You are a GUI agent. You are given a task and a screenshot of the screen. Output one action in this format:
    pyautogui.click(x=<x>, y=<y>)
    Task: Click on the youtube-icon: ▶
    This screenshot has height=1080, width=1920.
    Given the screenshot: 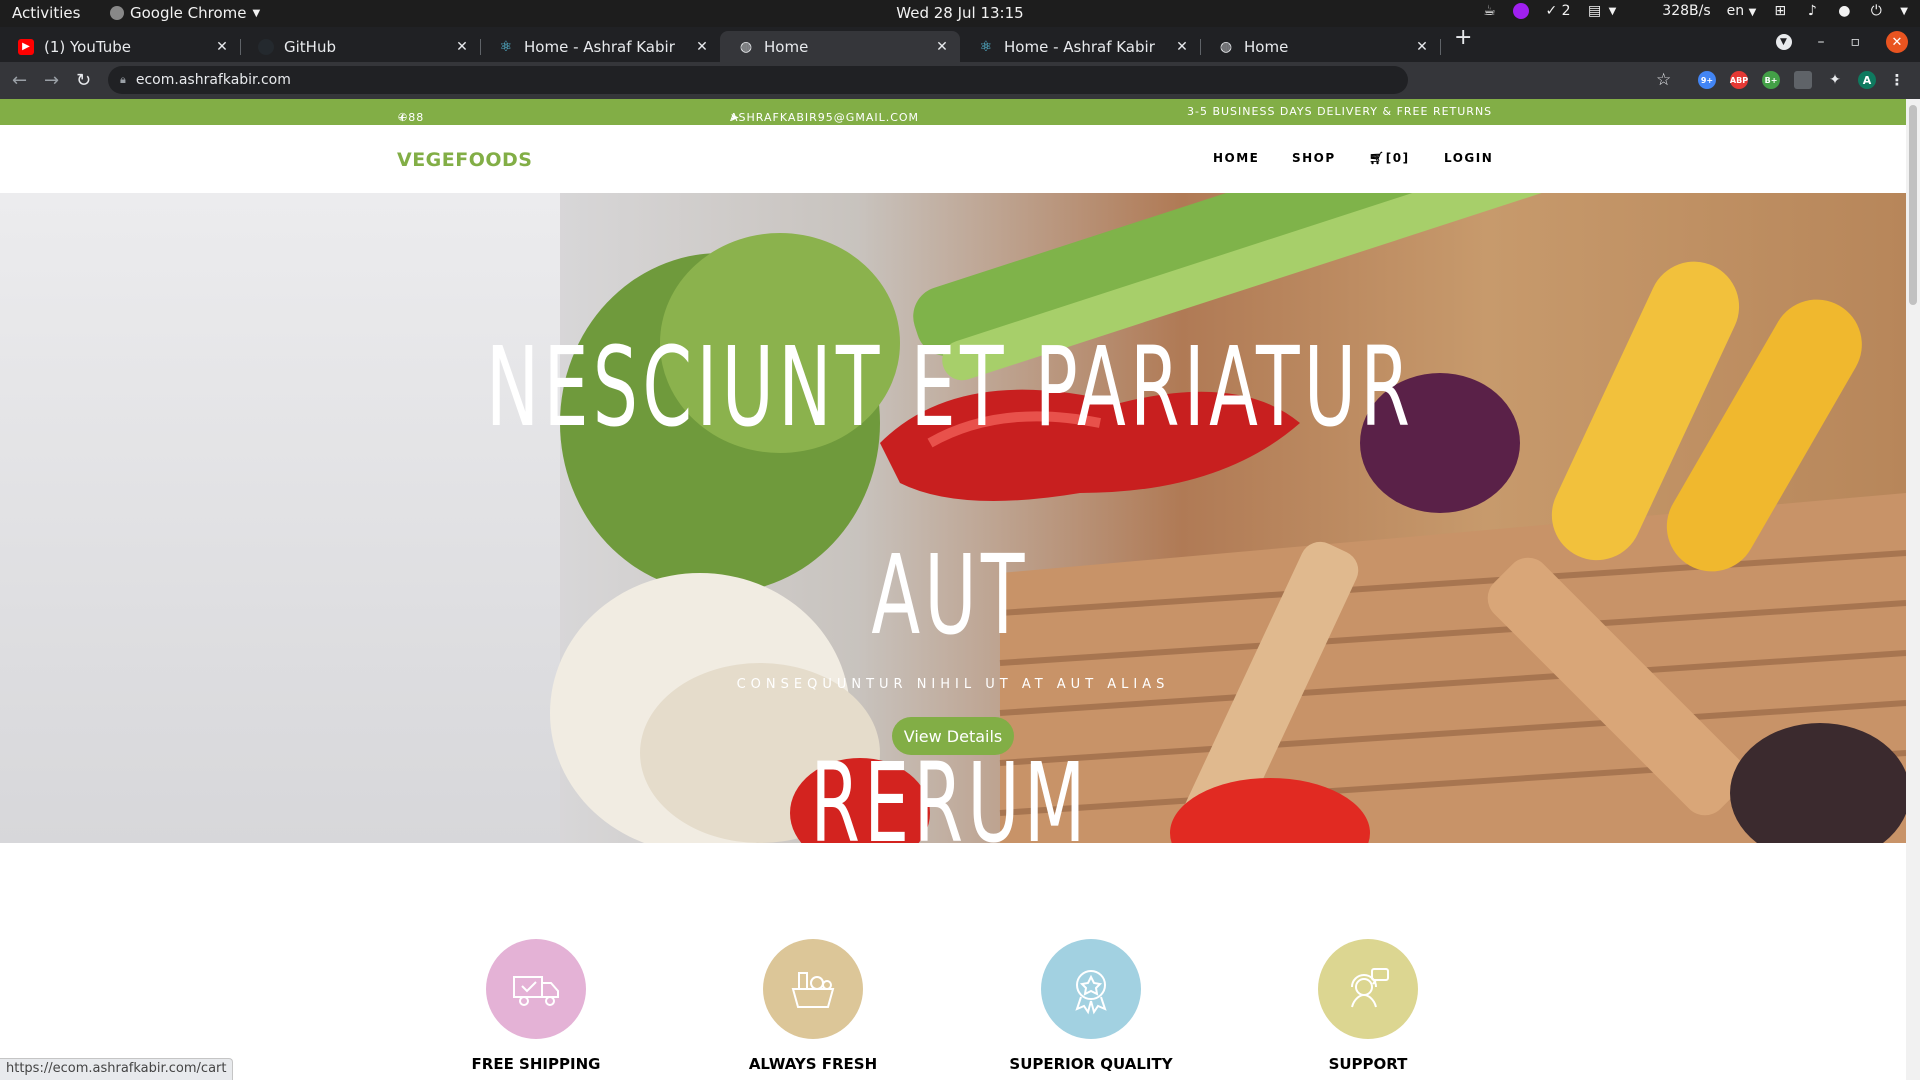 What is the action you would take?
    pyautogui.click(x=26, y=46)
    